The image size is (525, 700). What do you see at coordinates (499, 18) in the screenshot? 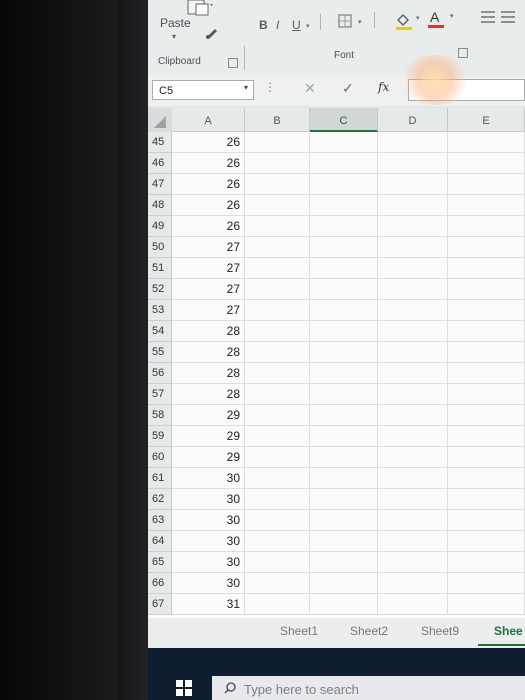
I see `align-icon` at bounding box center [499, 18].